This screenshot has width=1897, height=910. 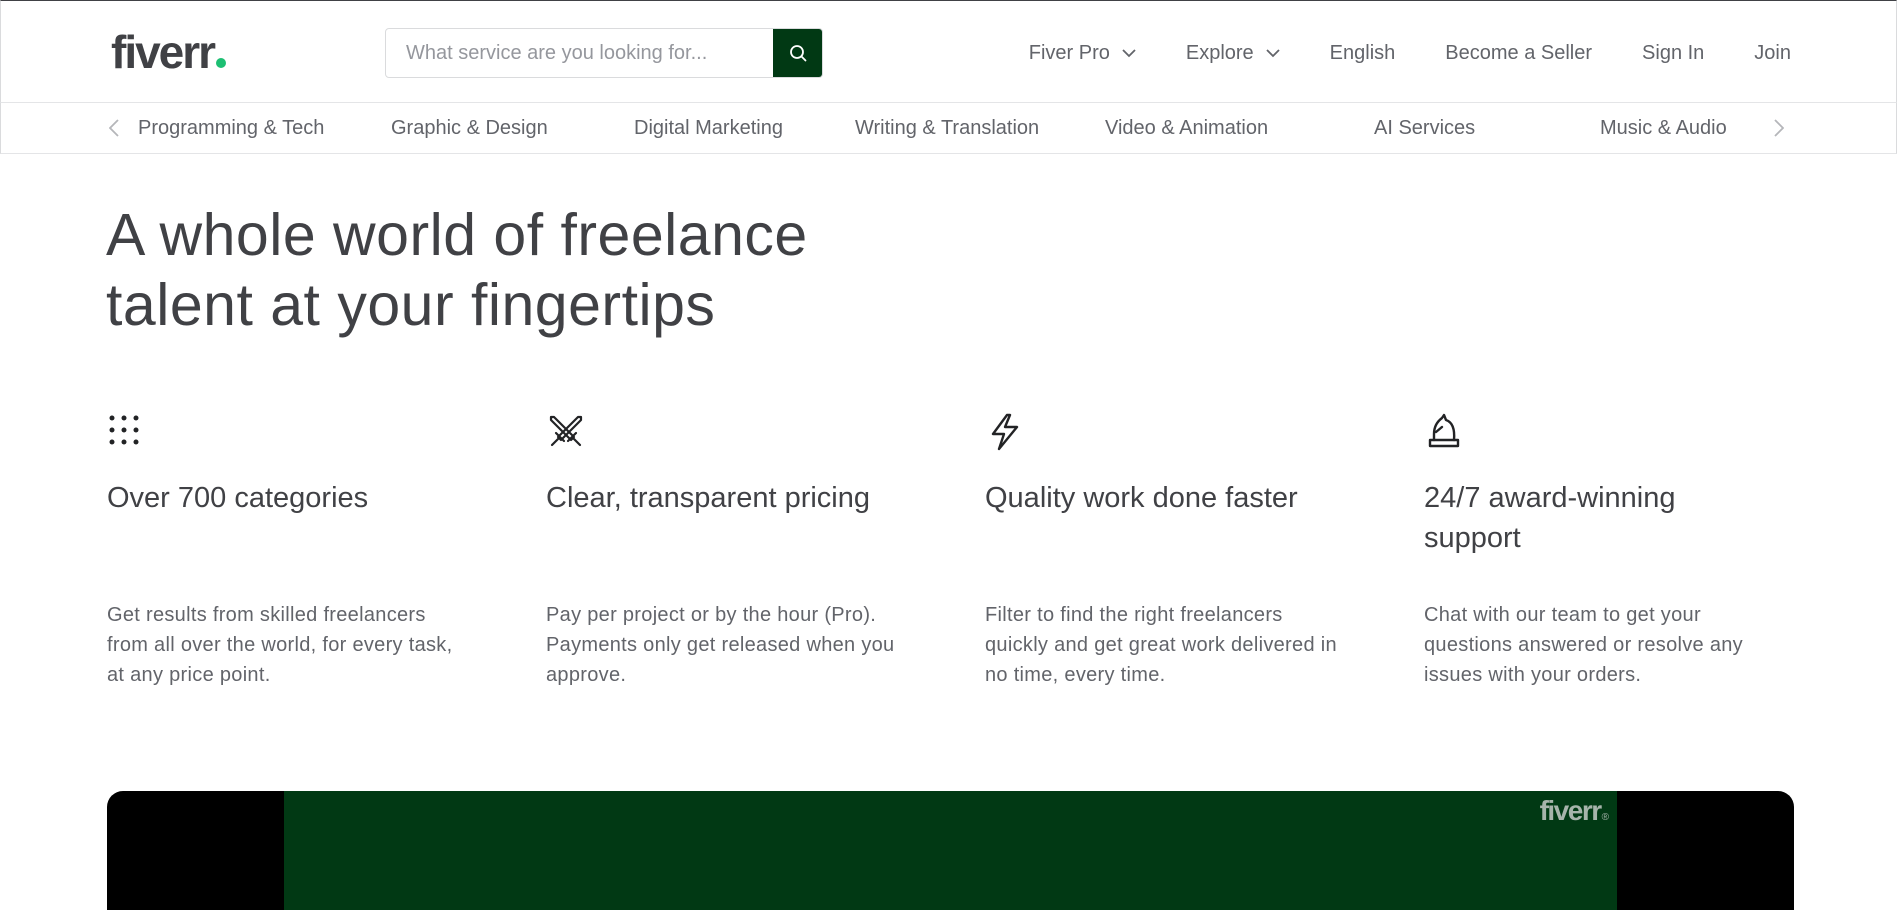 I want to click on feature-title: 24/7 award-winning support, so click(x=1614, y=518).